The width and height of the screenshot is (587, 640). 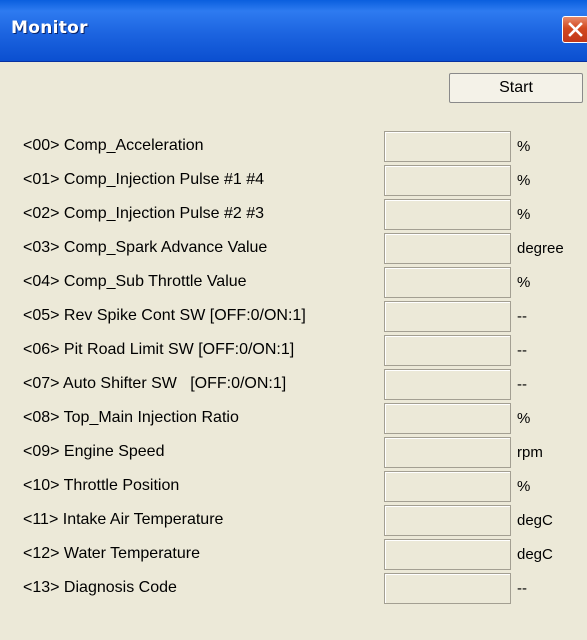 I want to click on row-label: <00> Comp_Acceleration, so click(x=113, y=145).